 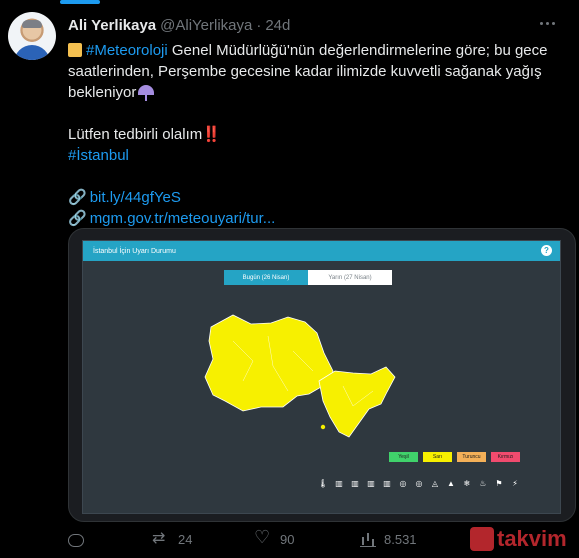 What do you see at coordinates (32, 36) in the screenshot?
I see `avatar` at bounding box center [32, 36].